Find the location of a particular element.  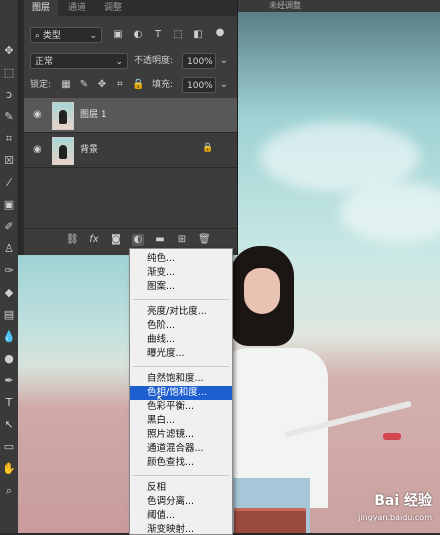

dodge-tool-icon: ● is located at coordinates (9, 359).